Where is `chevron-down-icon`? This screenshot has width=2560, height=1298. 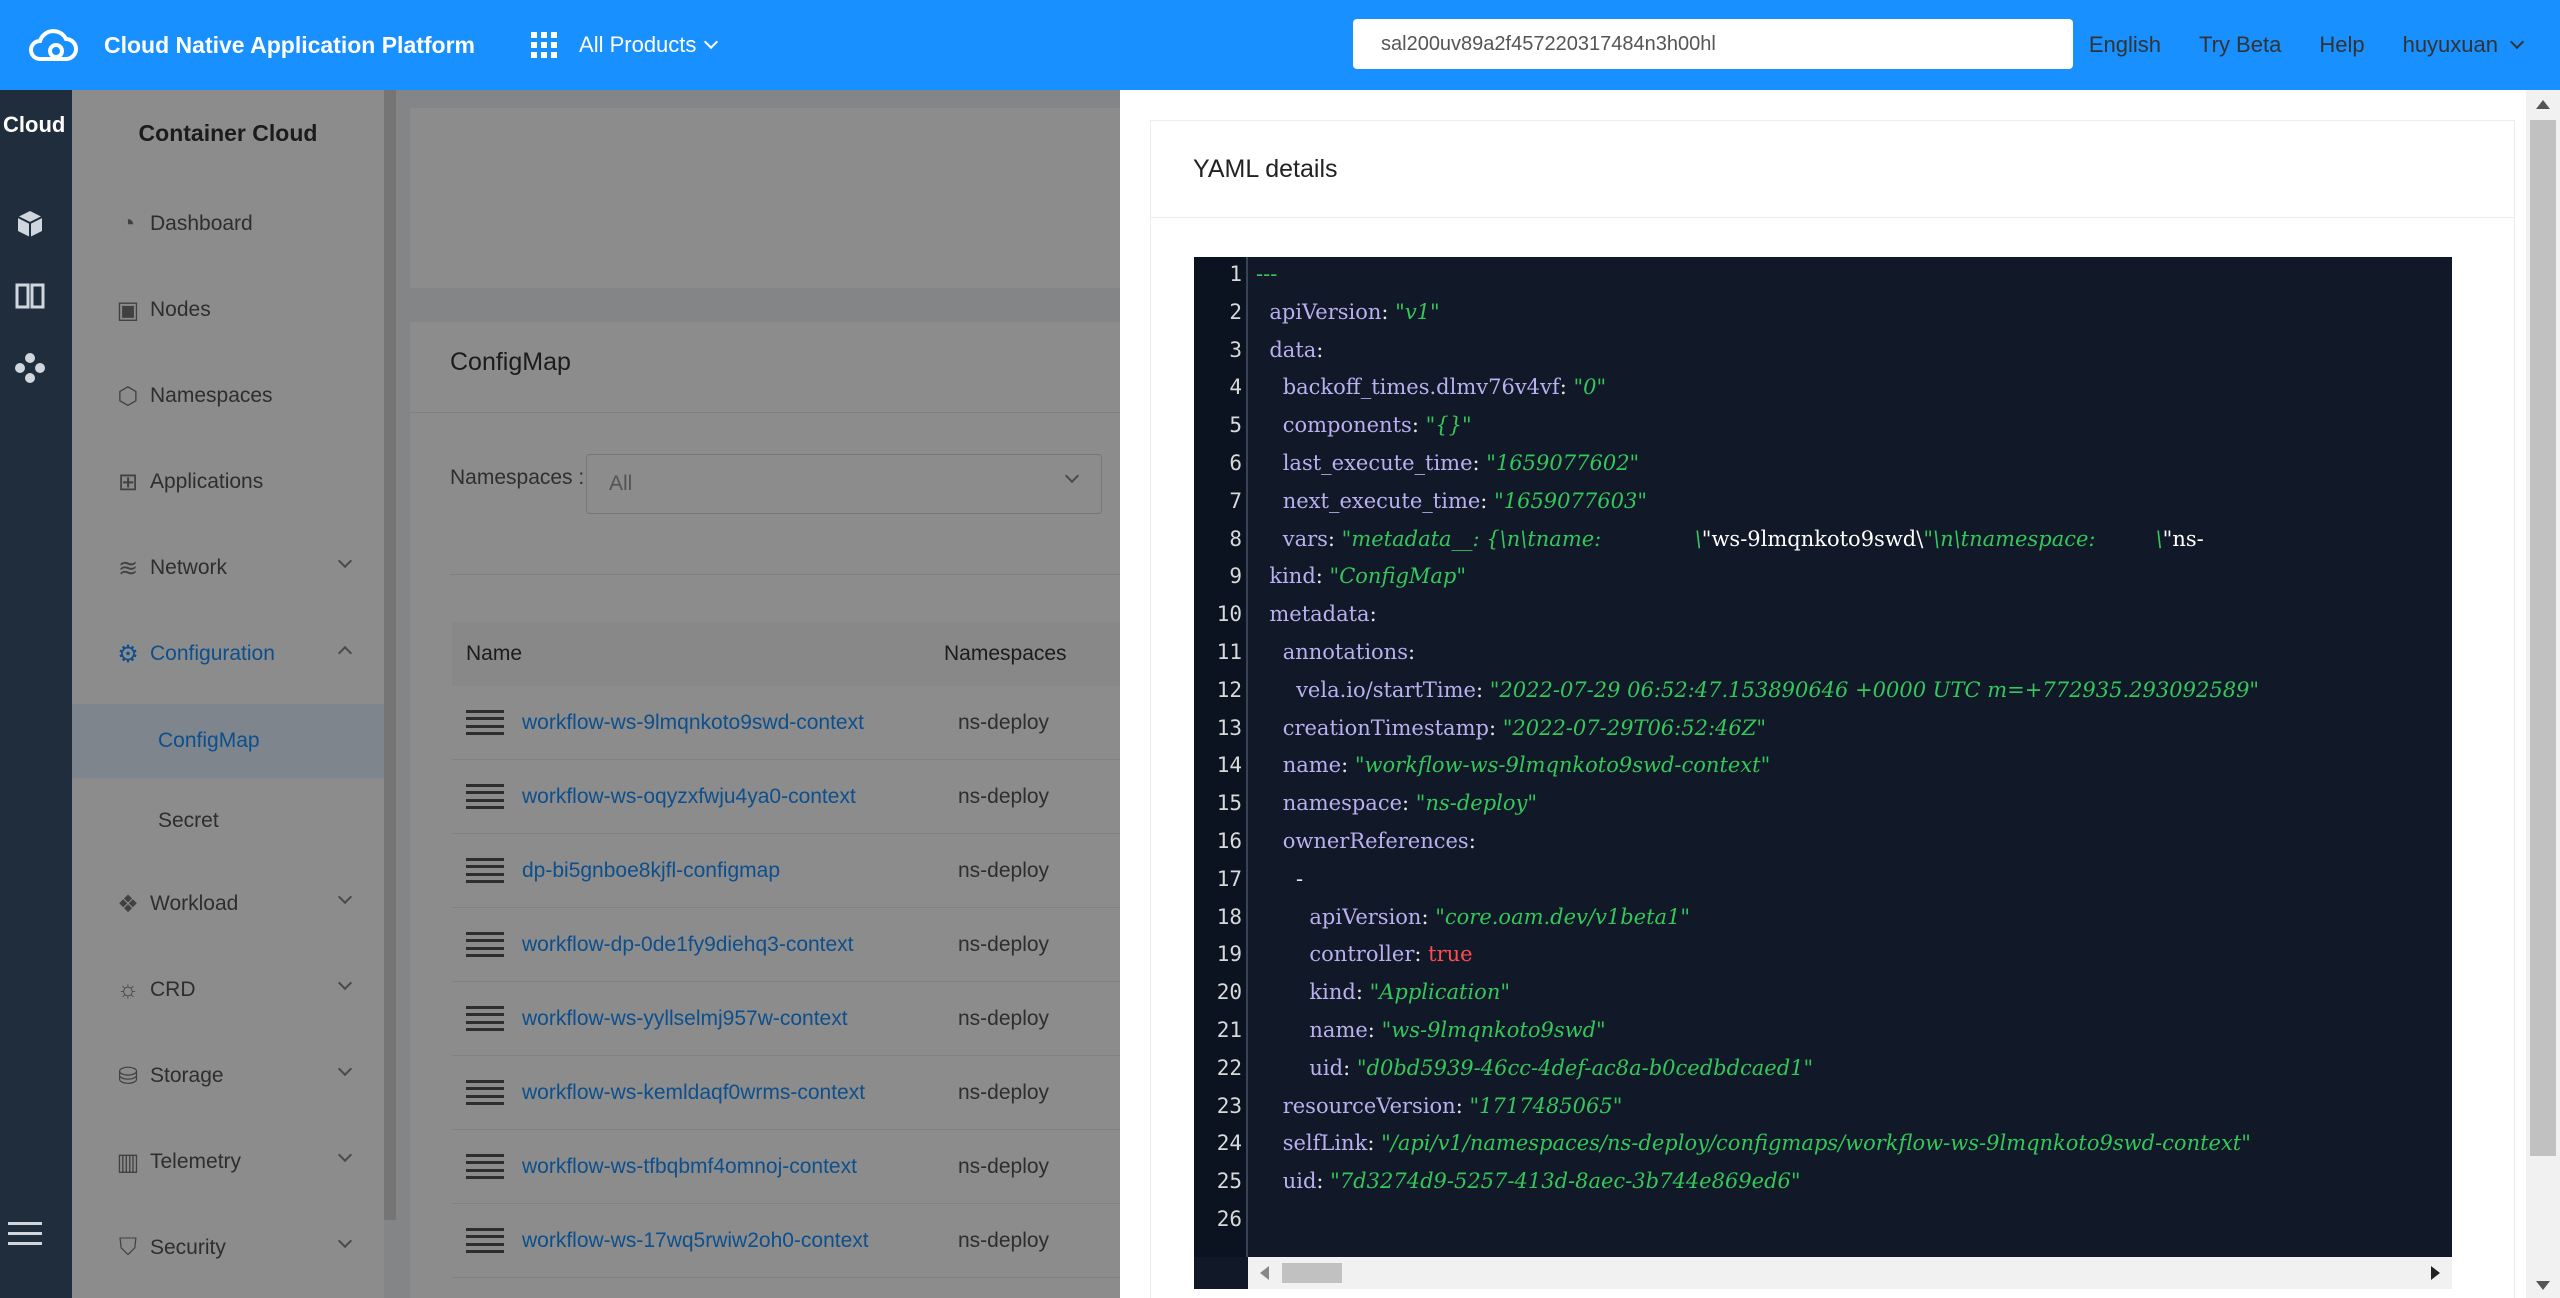
chevron-down-icon is located at coordinates (711, 42).